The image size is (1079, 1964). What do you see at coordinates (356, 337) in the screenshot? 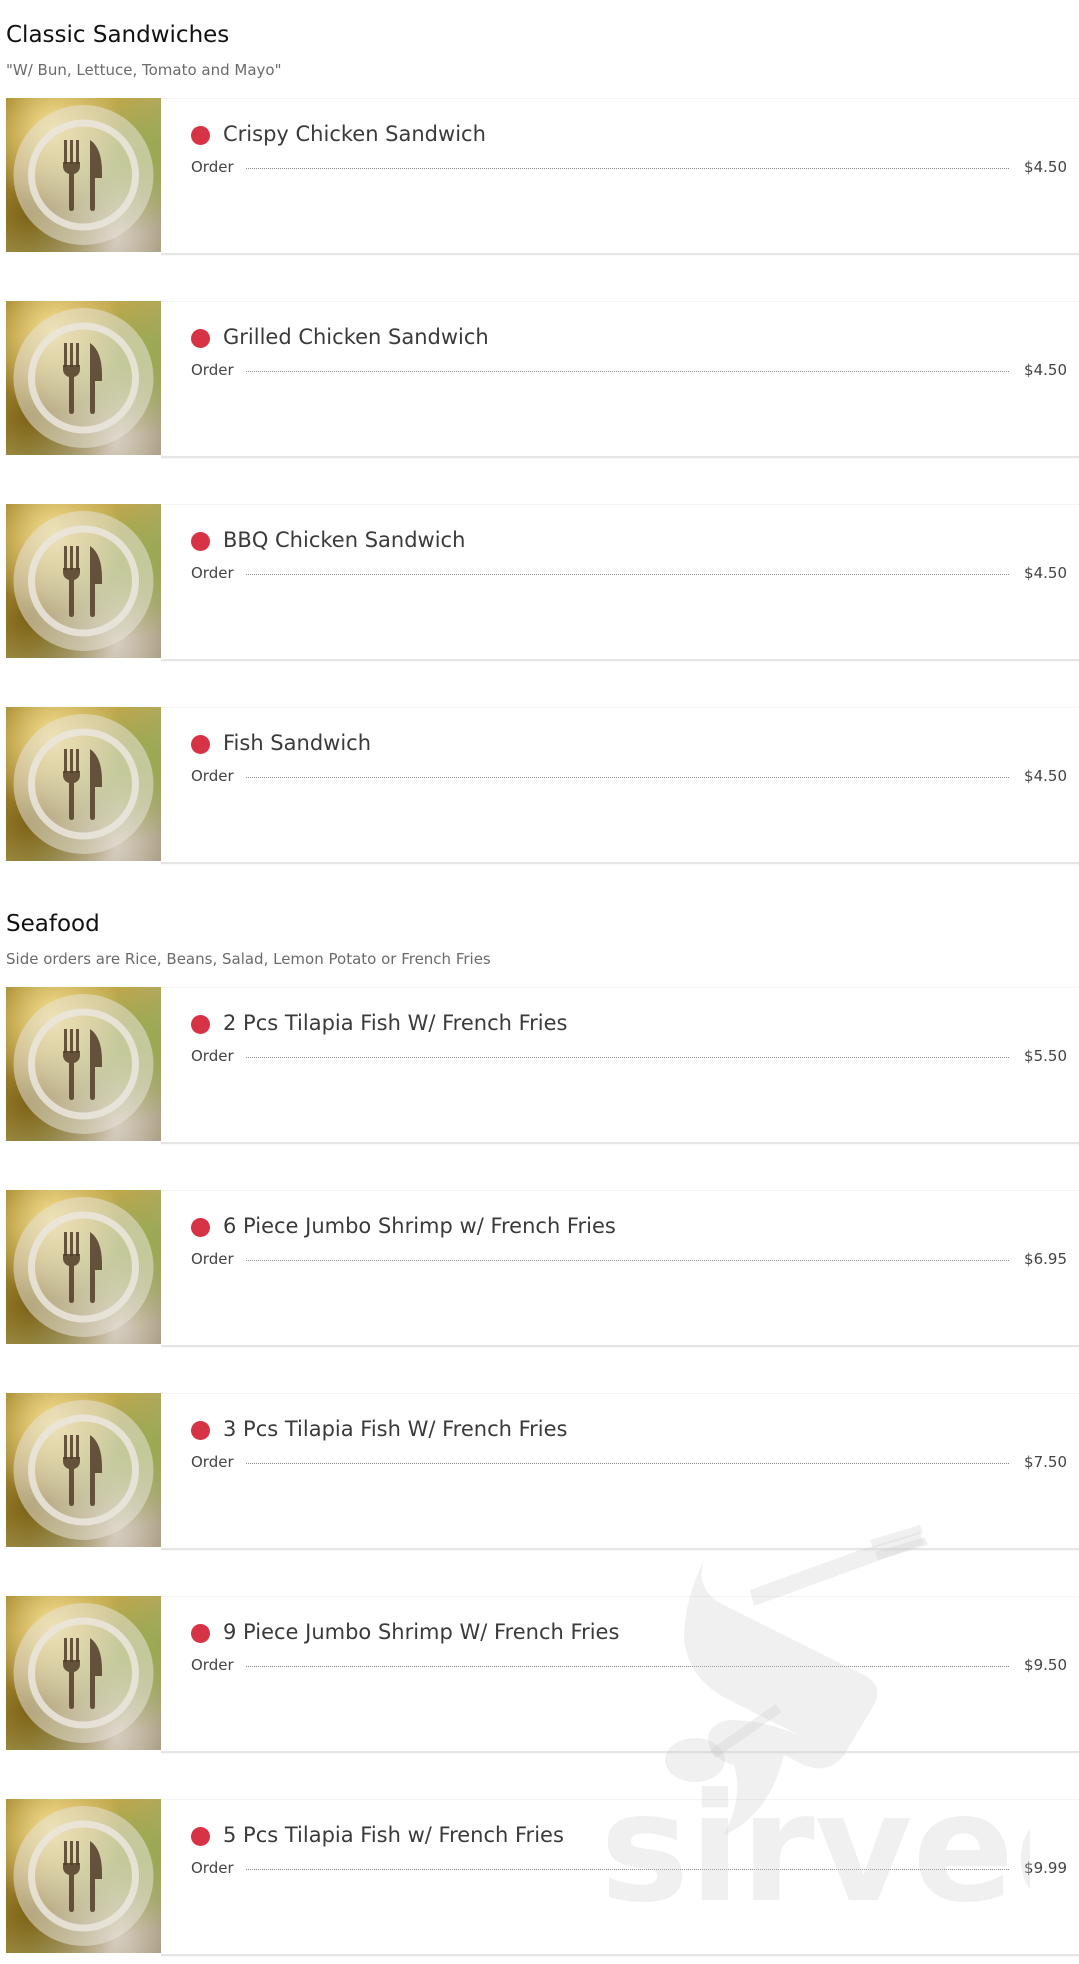
I see `item-name: Grilled Chicken Sandwich` at bounding box center [356, 337].